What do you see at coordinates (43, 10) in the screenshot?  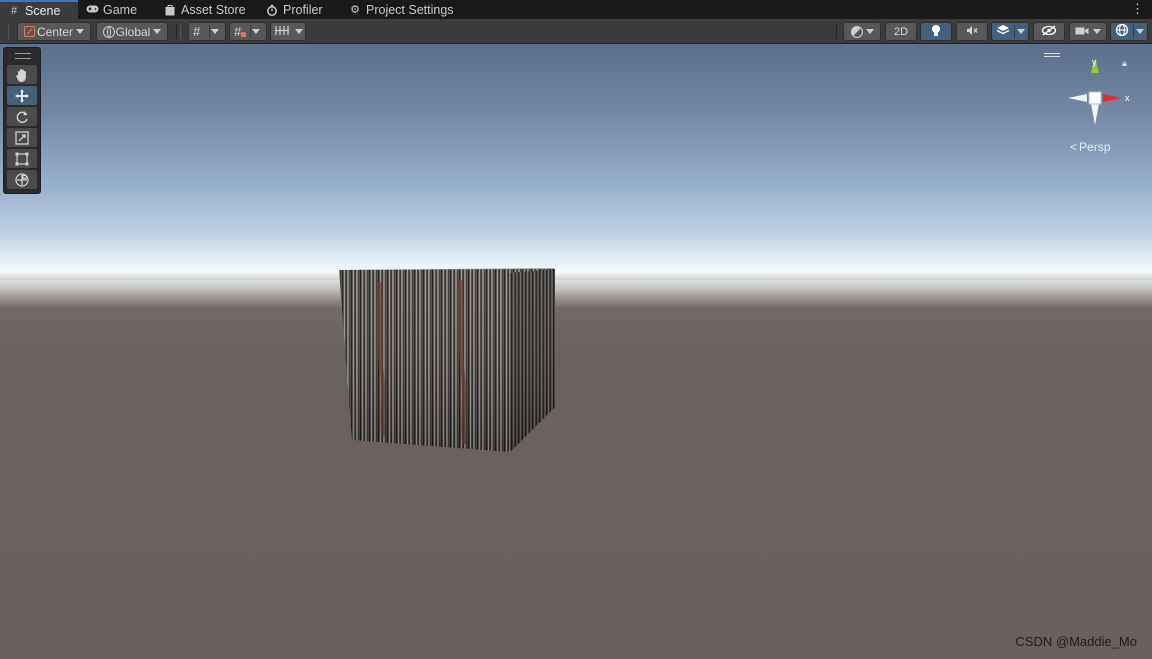 I see `tab-scene-label: Scene` at bounding box center [43, 10].